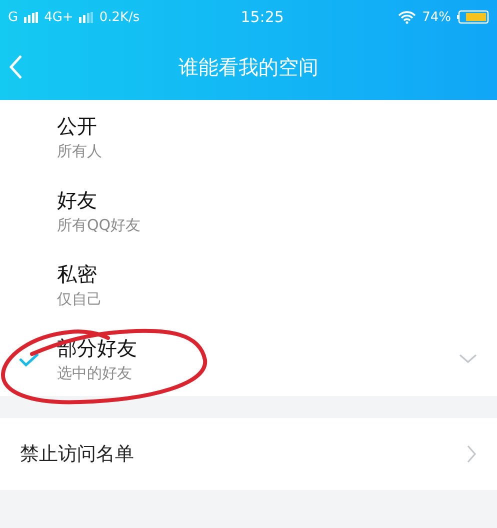  I want to click on option-subtitle: 选中的好友, so click(95, 373).